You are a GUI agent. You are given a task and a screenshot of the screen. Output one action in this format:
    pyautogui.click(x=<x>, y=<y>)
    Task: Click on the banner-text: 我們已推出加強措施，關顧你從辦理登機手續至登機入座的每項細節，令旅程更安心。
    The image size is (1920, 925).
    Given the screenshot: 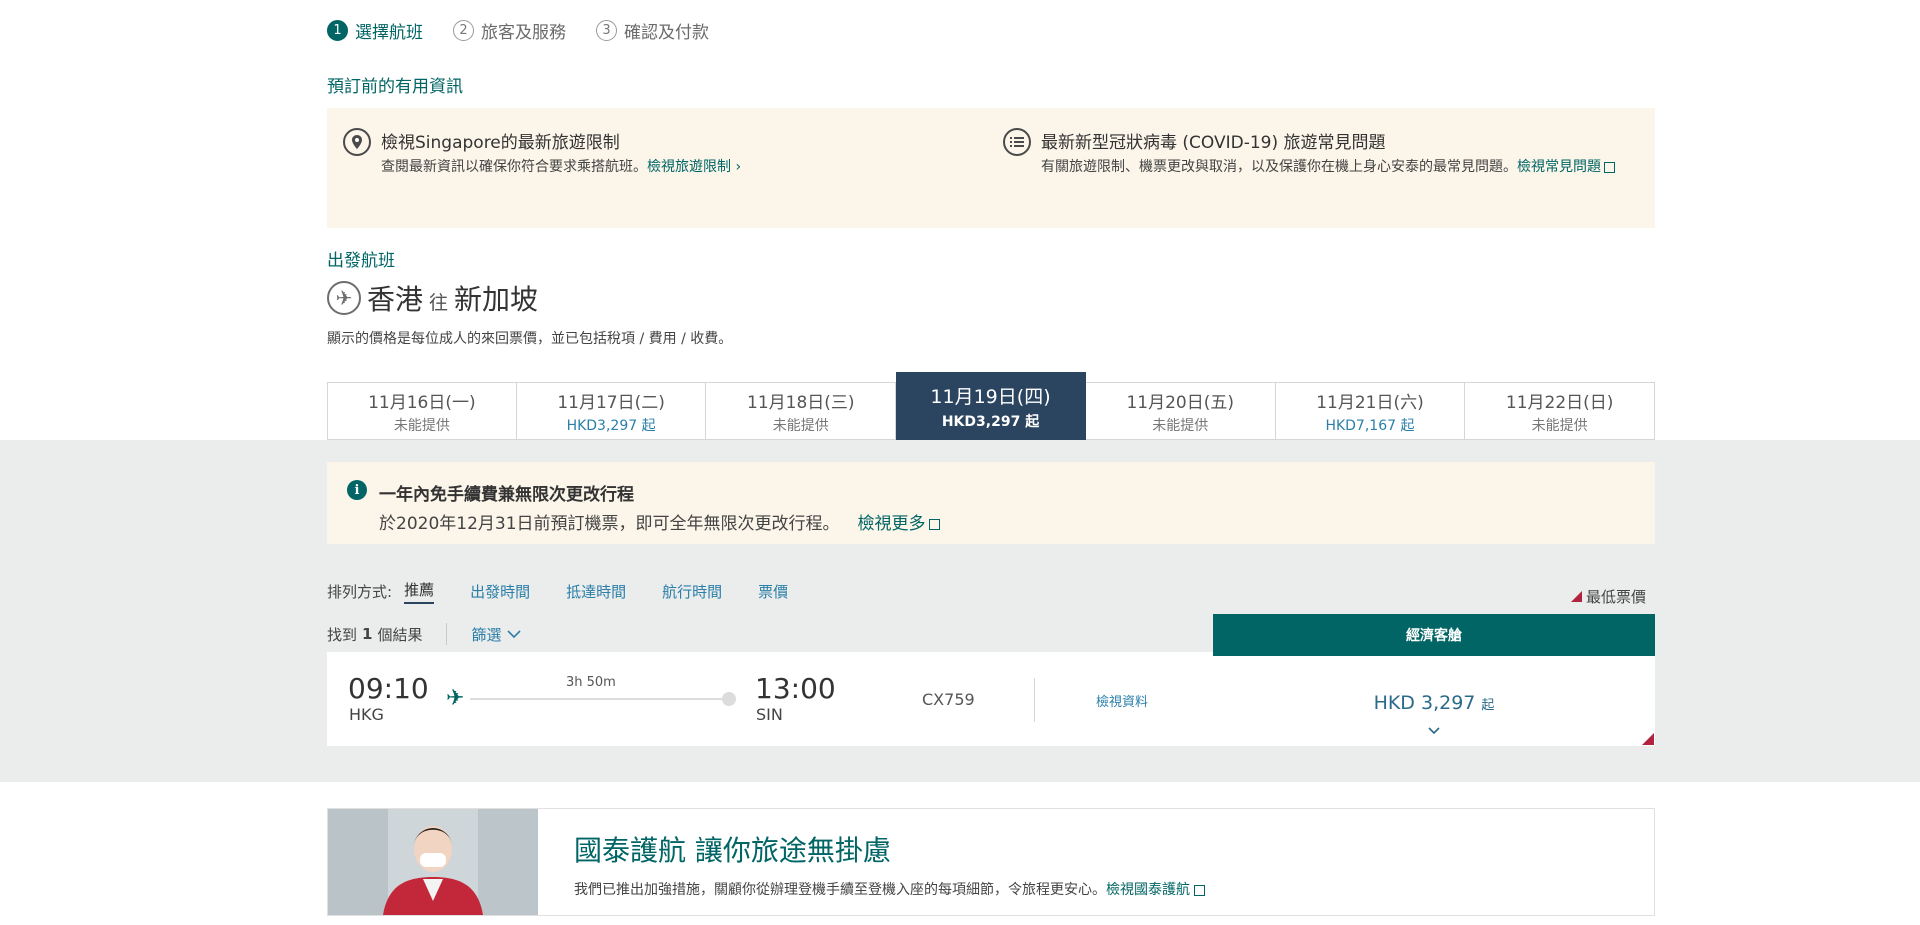 What is the action you would take?
    pyautogui.click(x=840, y=890)
    